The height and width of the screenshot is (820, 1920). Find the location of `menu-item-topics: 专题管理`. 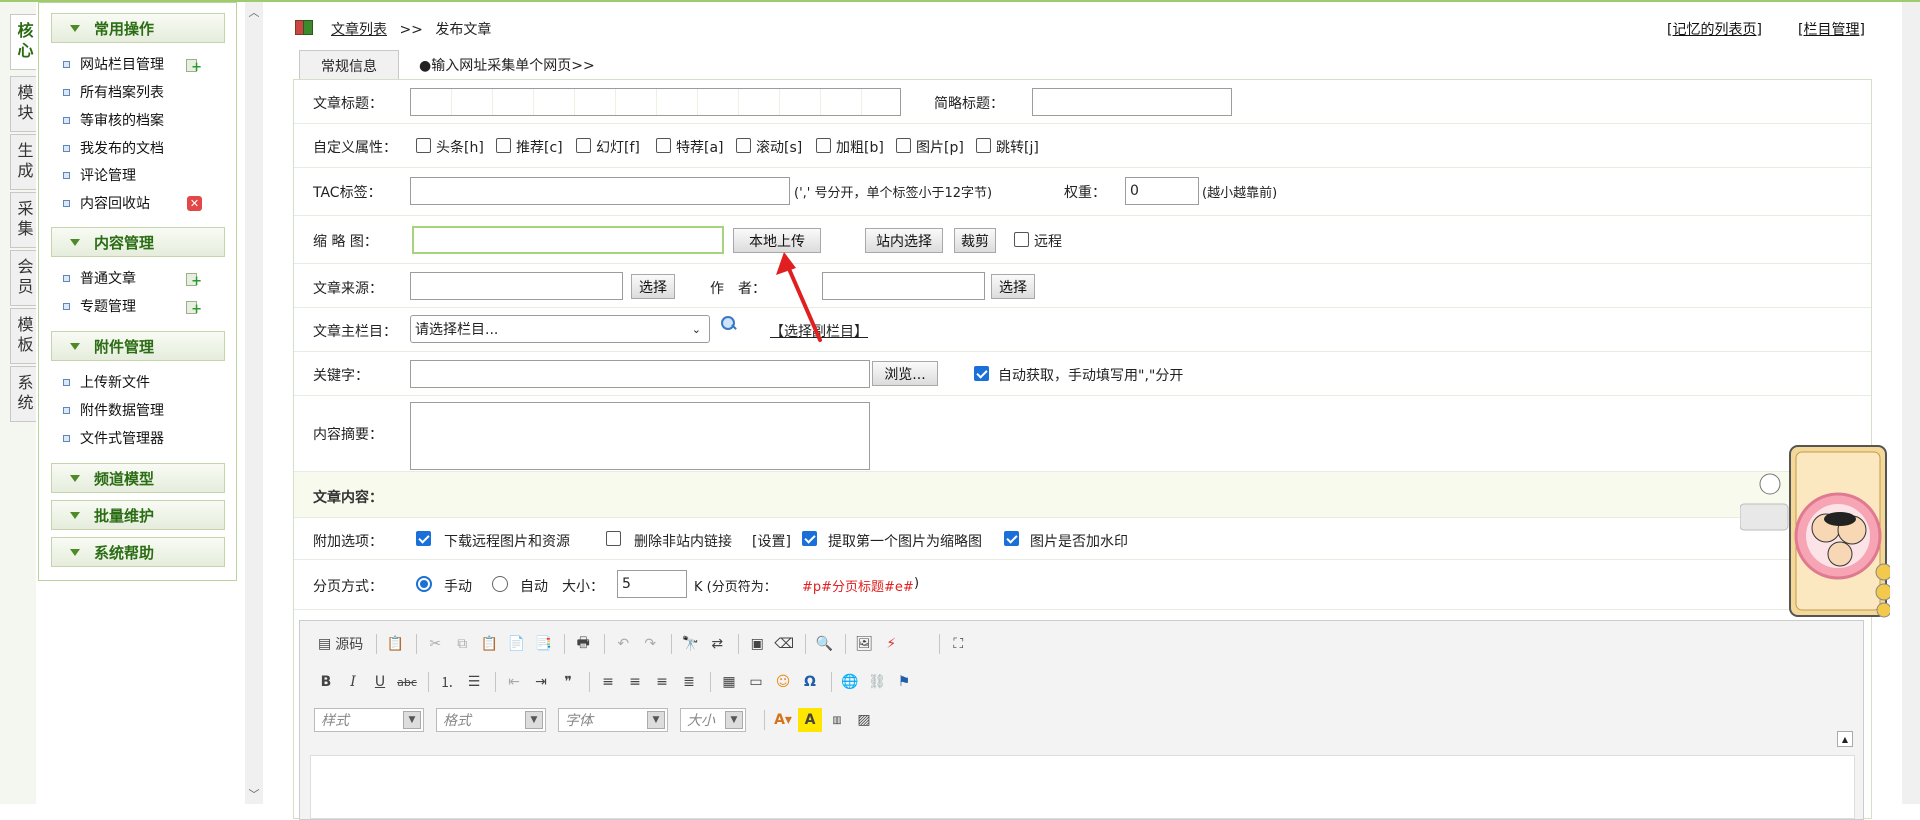

menu-item-topics: 专题管理 is located at coordinates (99, 306).